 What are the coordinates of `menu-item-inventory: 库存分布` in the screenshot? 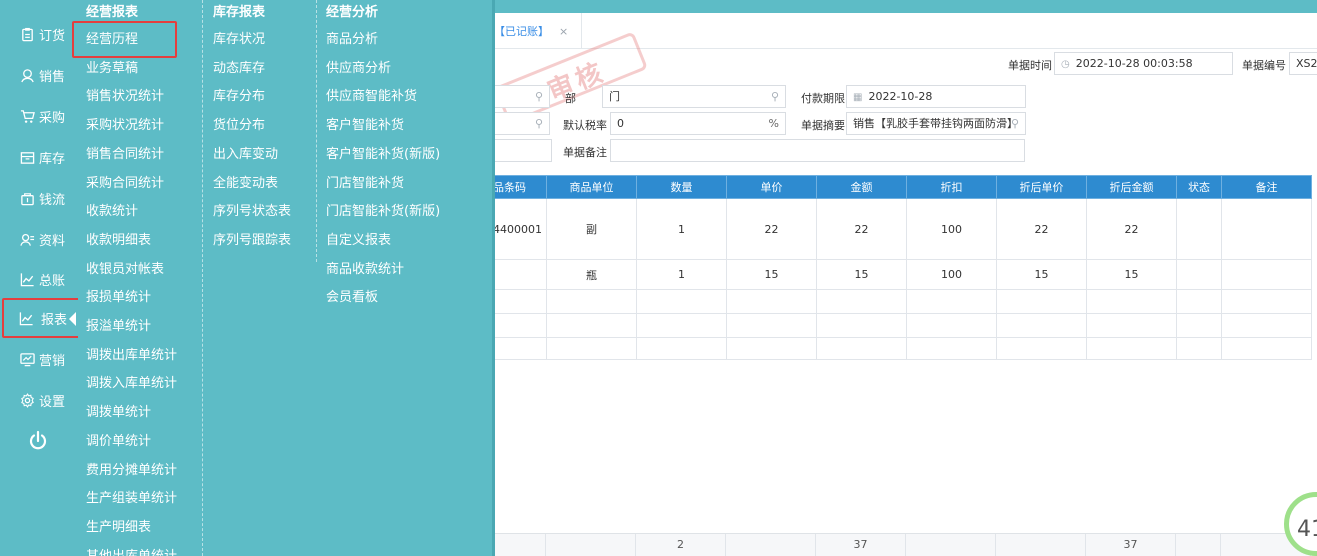 It's located at (239, 94).